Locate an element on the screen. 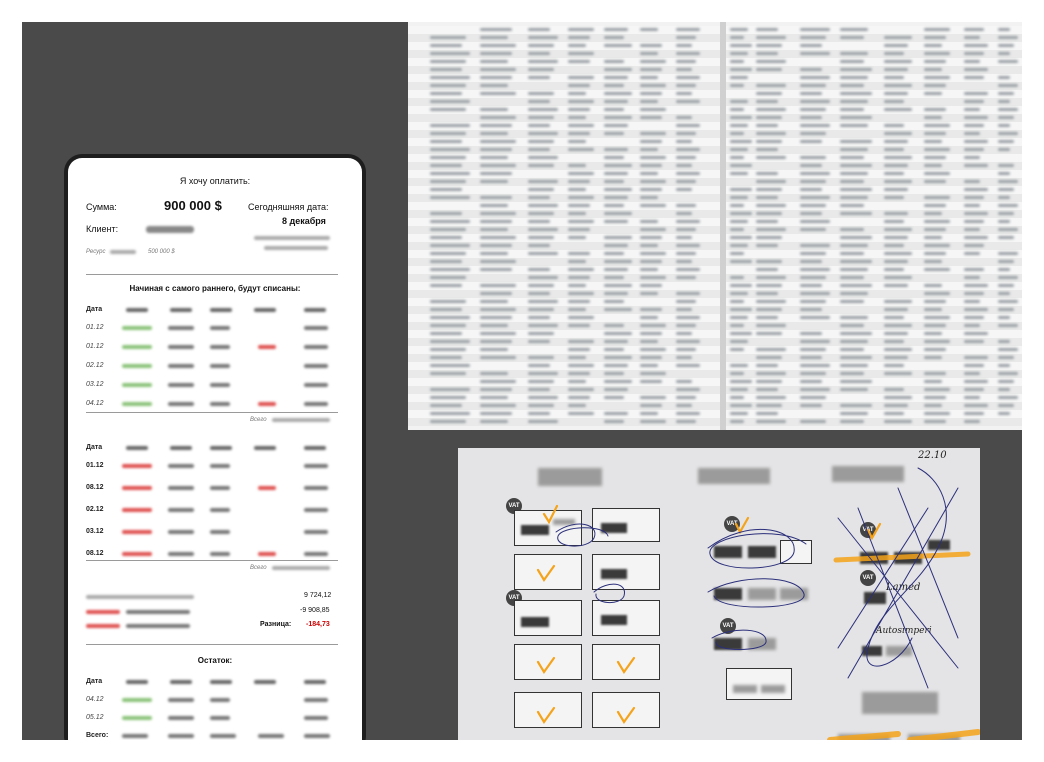 The height and width of the screenshot is (762, 1044). client-label: Клиент: is located at coordinates (102, 229).